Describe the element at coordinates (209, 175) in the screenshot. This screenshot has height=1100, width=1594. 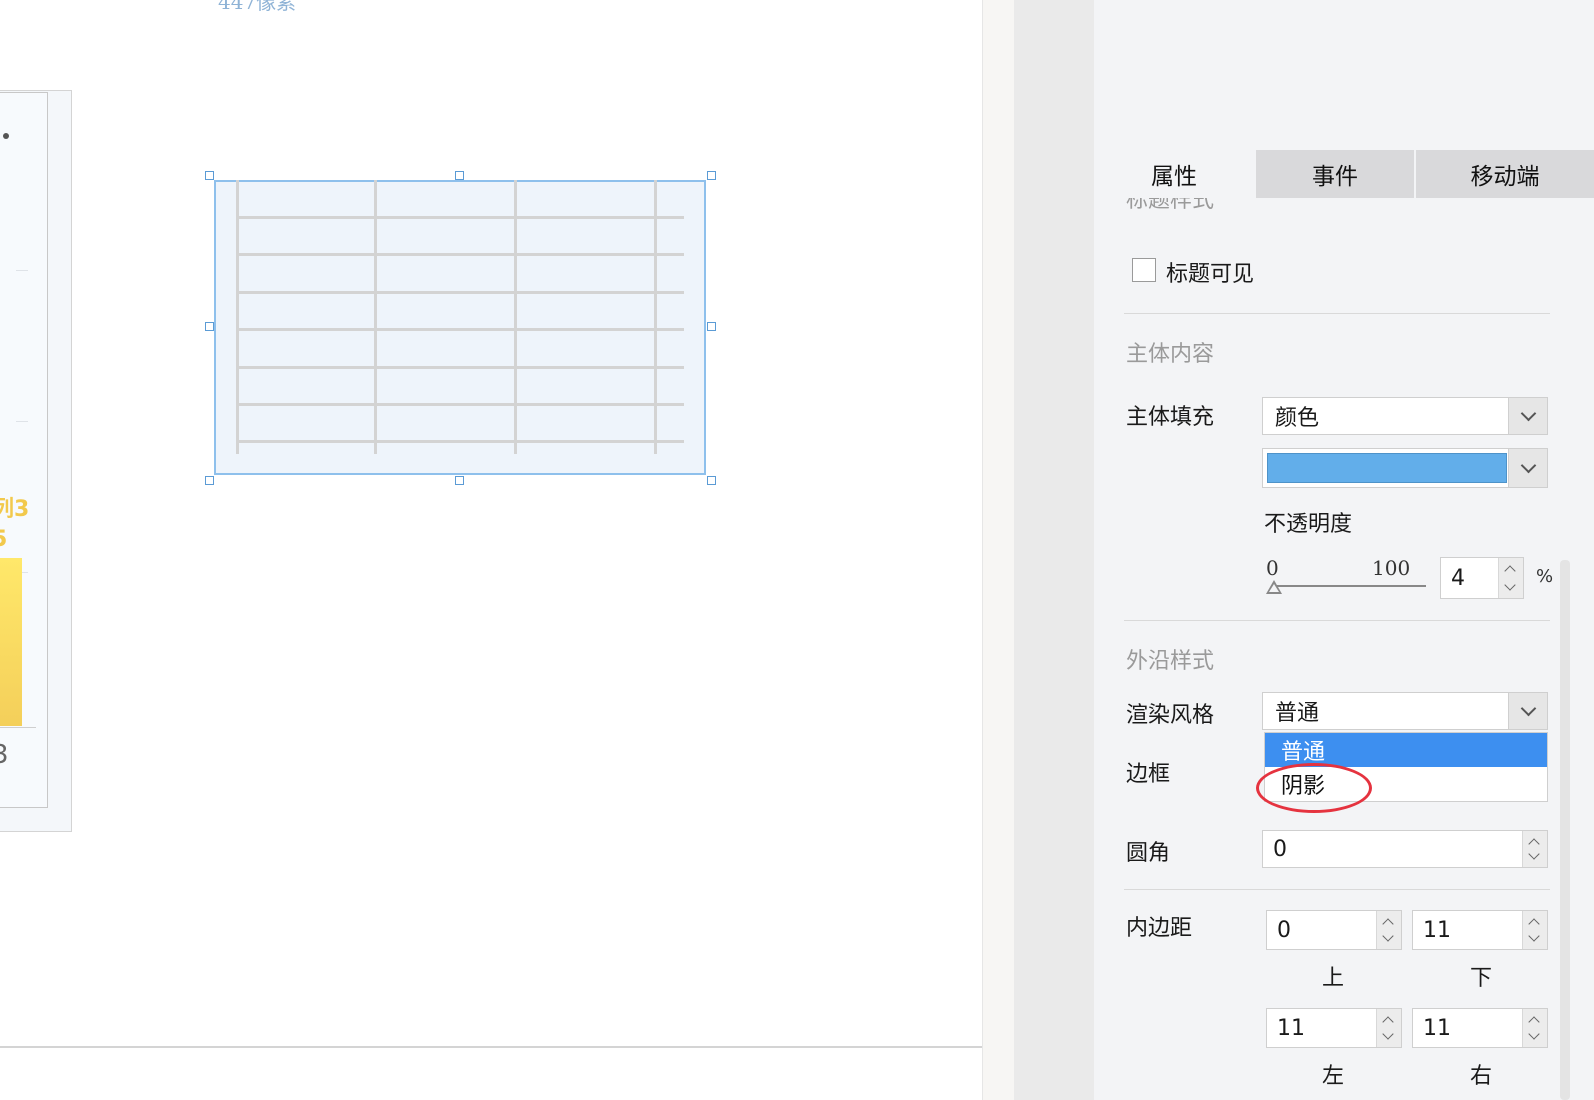
I see `resize-handle-top-left` at that location.